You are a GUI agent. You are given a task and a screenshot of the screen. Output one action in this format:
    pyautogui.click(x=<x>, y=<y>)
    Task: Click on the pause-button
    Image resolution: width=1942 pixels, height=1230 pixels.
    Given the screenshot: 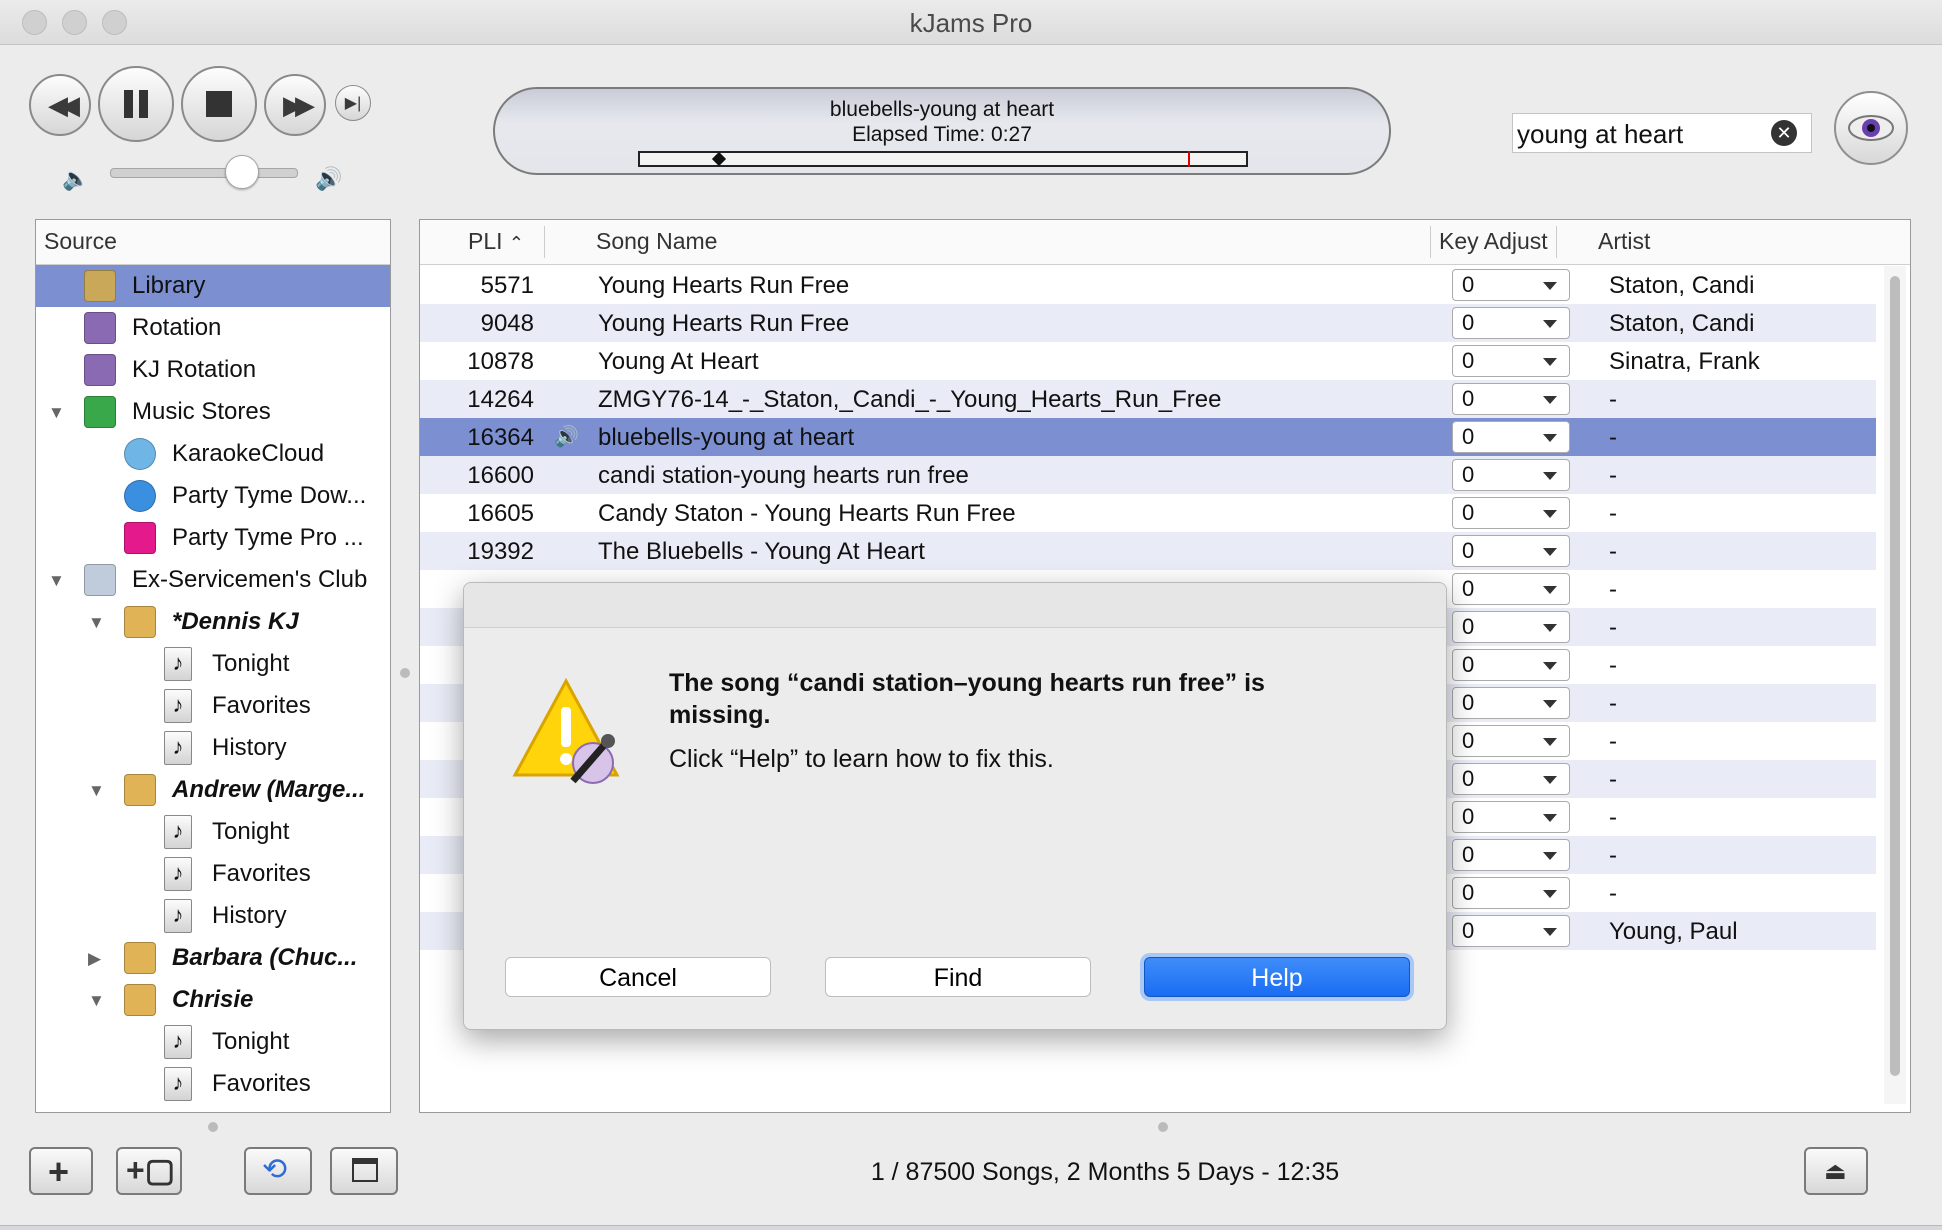 What is the action you would take?
    pyautogui.click(x=136, y=104)
    